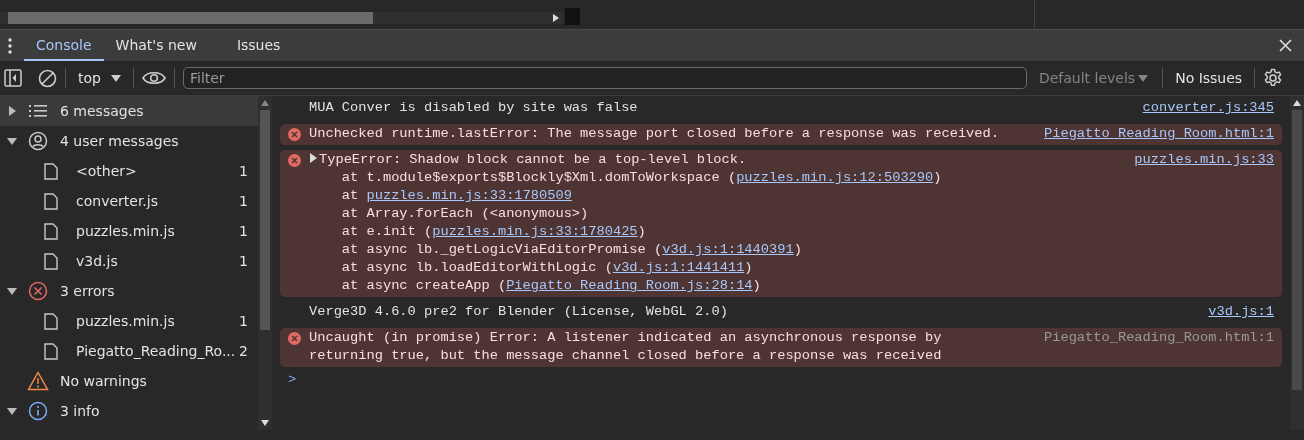  Describe the element at coordinates (38, 111) in the screenshot. I see `list-icon` at that location.